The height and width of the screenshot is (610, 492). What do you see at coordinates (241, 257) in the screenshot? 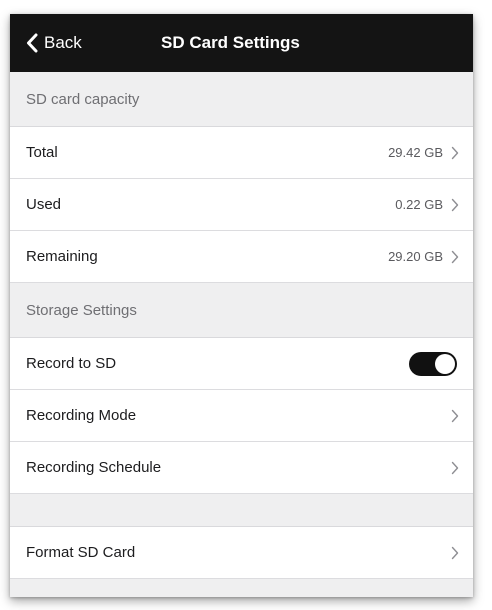
I see `row-remaining: Remaining 29.20 GB` at bounding box center [241, 257].